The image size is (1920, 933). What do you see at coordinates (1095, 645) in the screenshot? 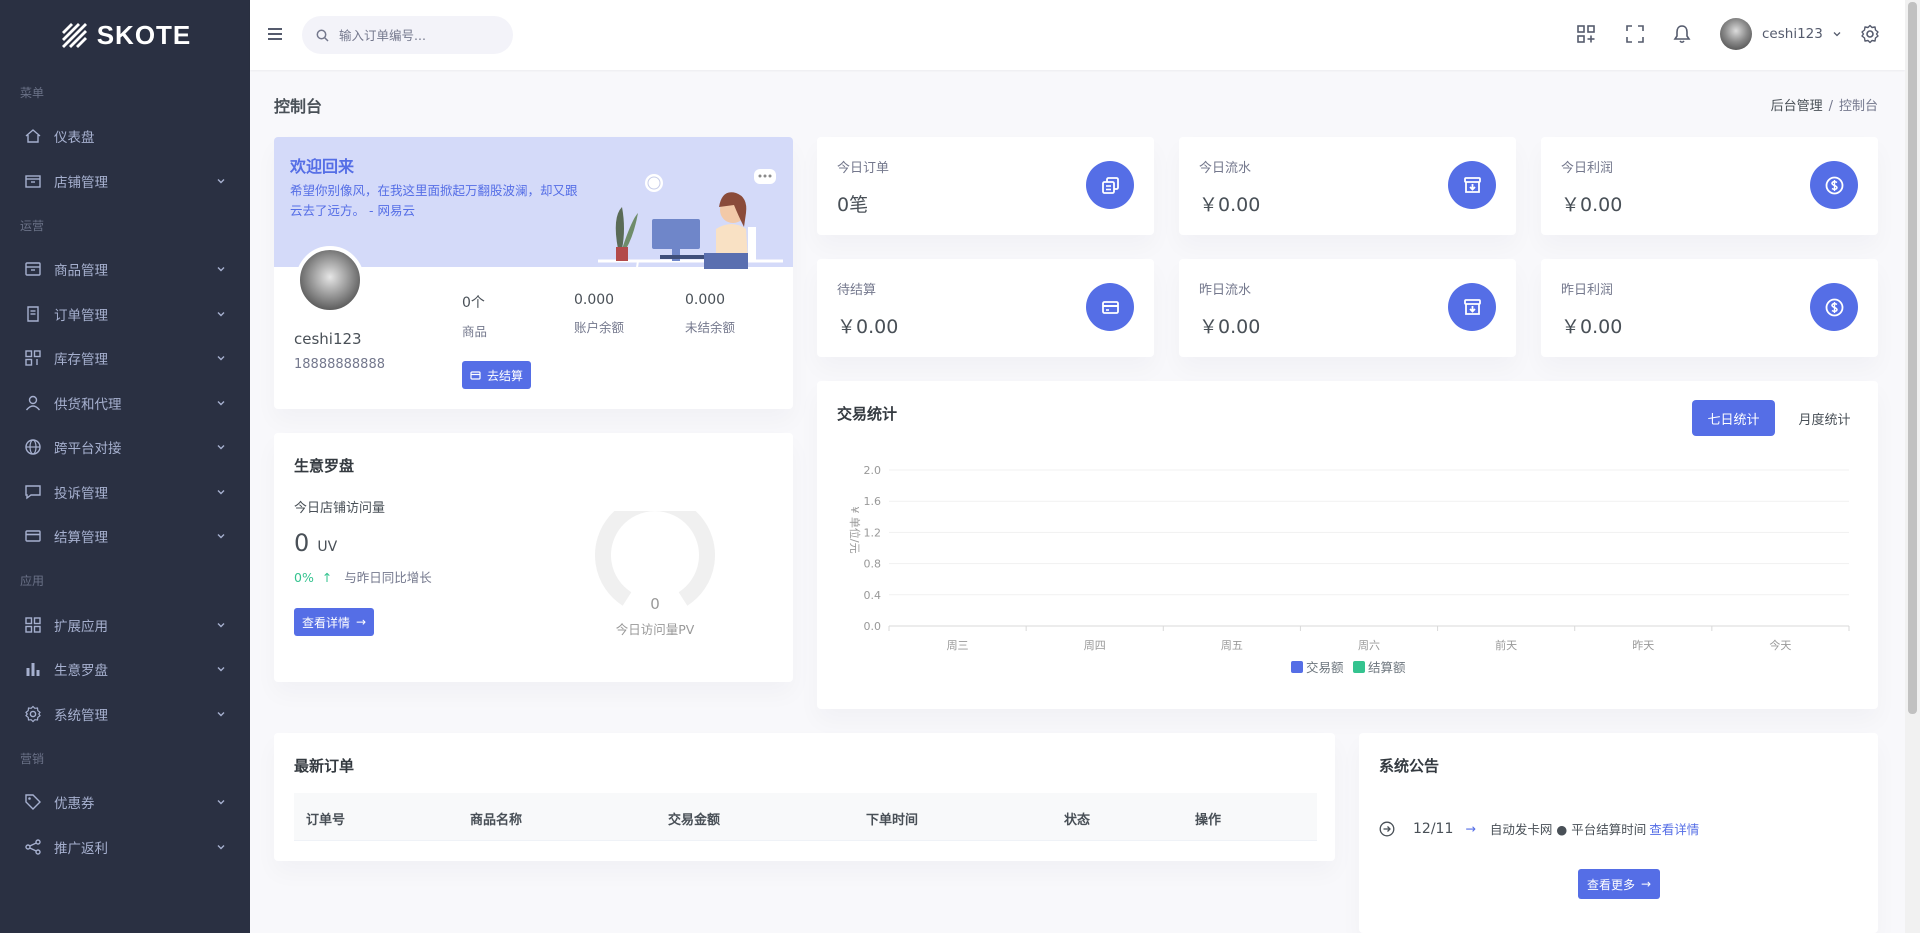
I see `x-tick-label: 周四` at bounding box center [1095, 645].